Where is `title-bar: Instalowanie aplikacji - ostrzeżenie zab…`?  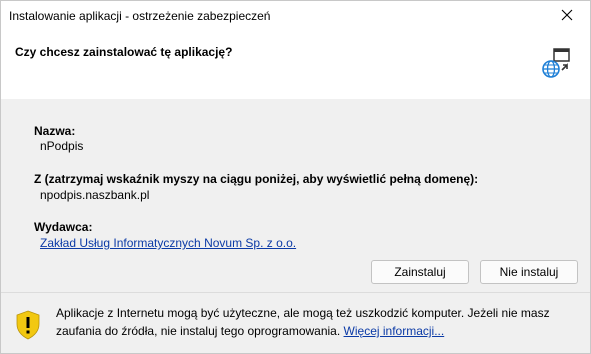 title-bar: Instalowanie aplikacji - ostrzeżenie zab… is located at coordinates (295, 16).